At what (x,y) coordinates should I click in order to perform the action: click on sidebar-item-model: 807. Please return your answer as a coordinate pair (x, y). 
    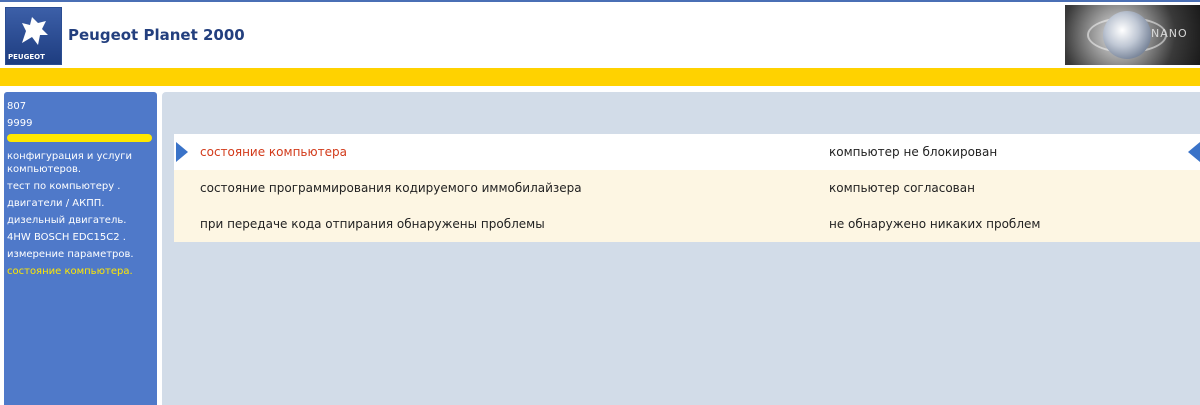
    Looking at the image, I should click on (80, 106).